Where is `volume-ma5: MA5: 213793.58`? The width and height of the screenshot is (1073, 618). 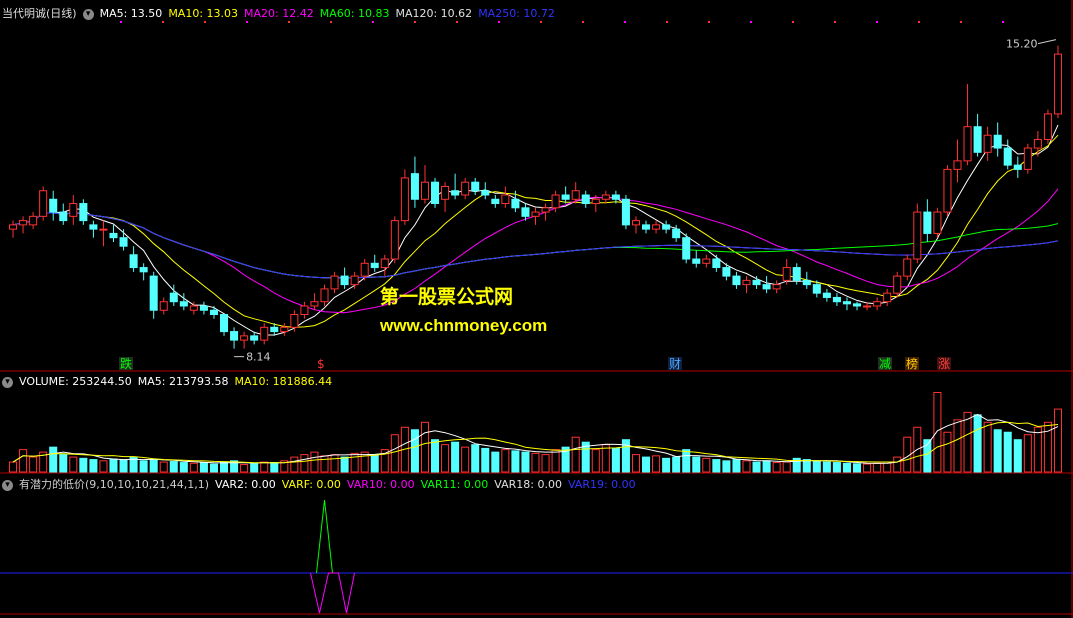 volume-ma5: MA5: 213793.58 is located at coordinates (183, 381).